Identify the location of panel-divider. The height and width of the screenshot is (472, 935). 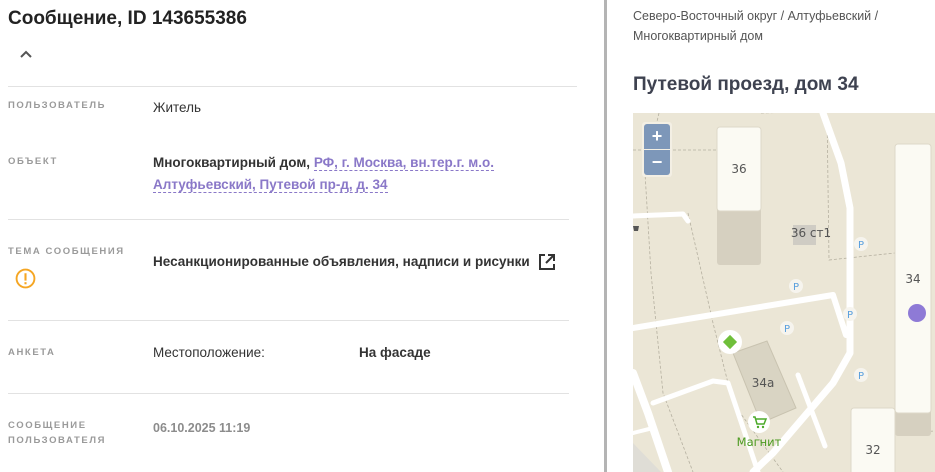
(605, 236).